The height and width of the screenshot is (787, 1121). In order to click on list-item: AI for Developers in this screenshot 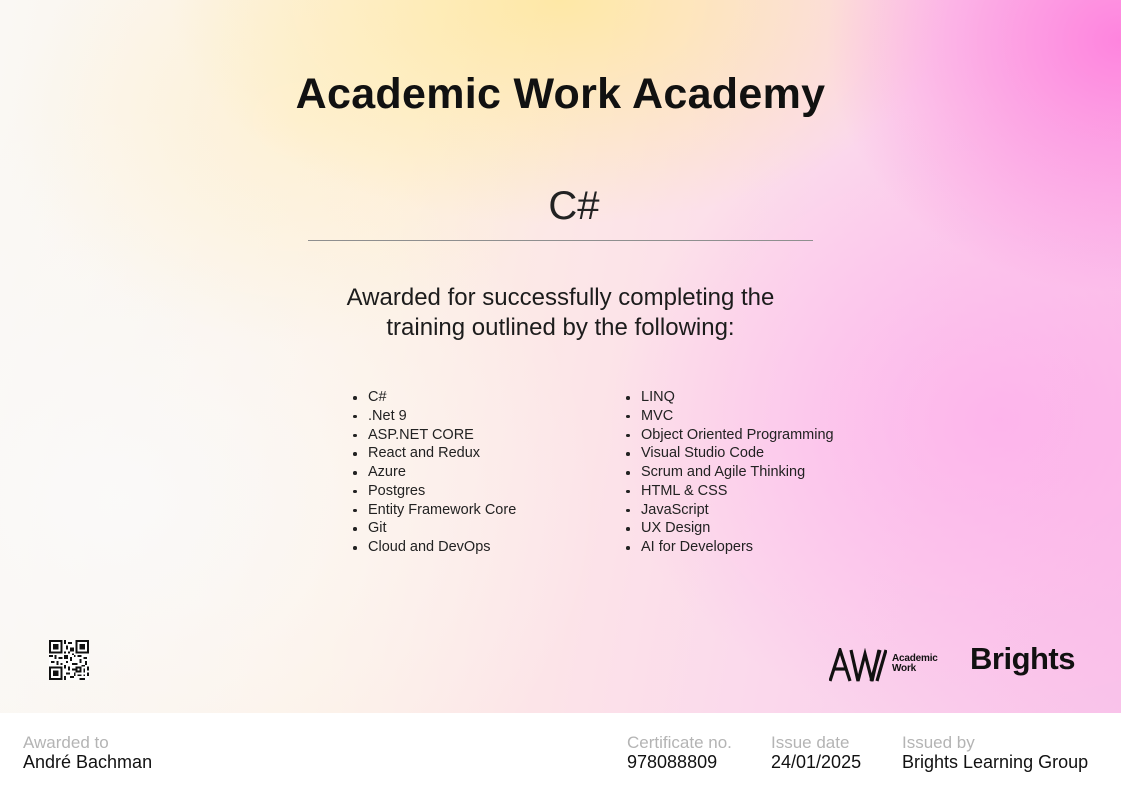, I will do `click(729, 547)`.